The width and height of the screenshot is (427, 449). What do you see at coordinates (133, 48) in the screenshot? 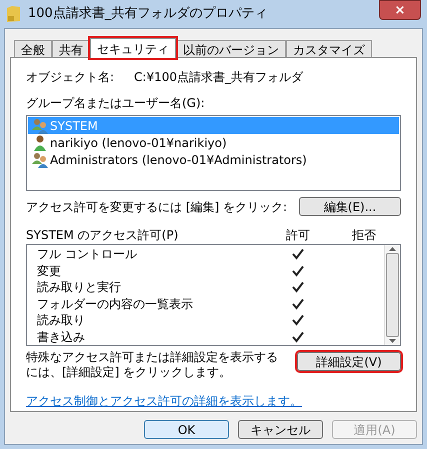
I see `tab: セキュリティ` at bounding box center [133, 48].